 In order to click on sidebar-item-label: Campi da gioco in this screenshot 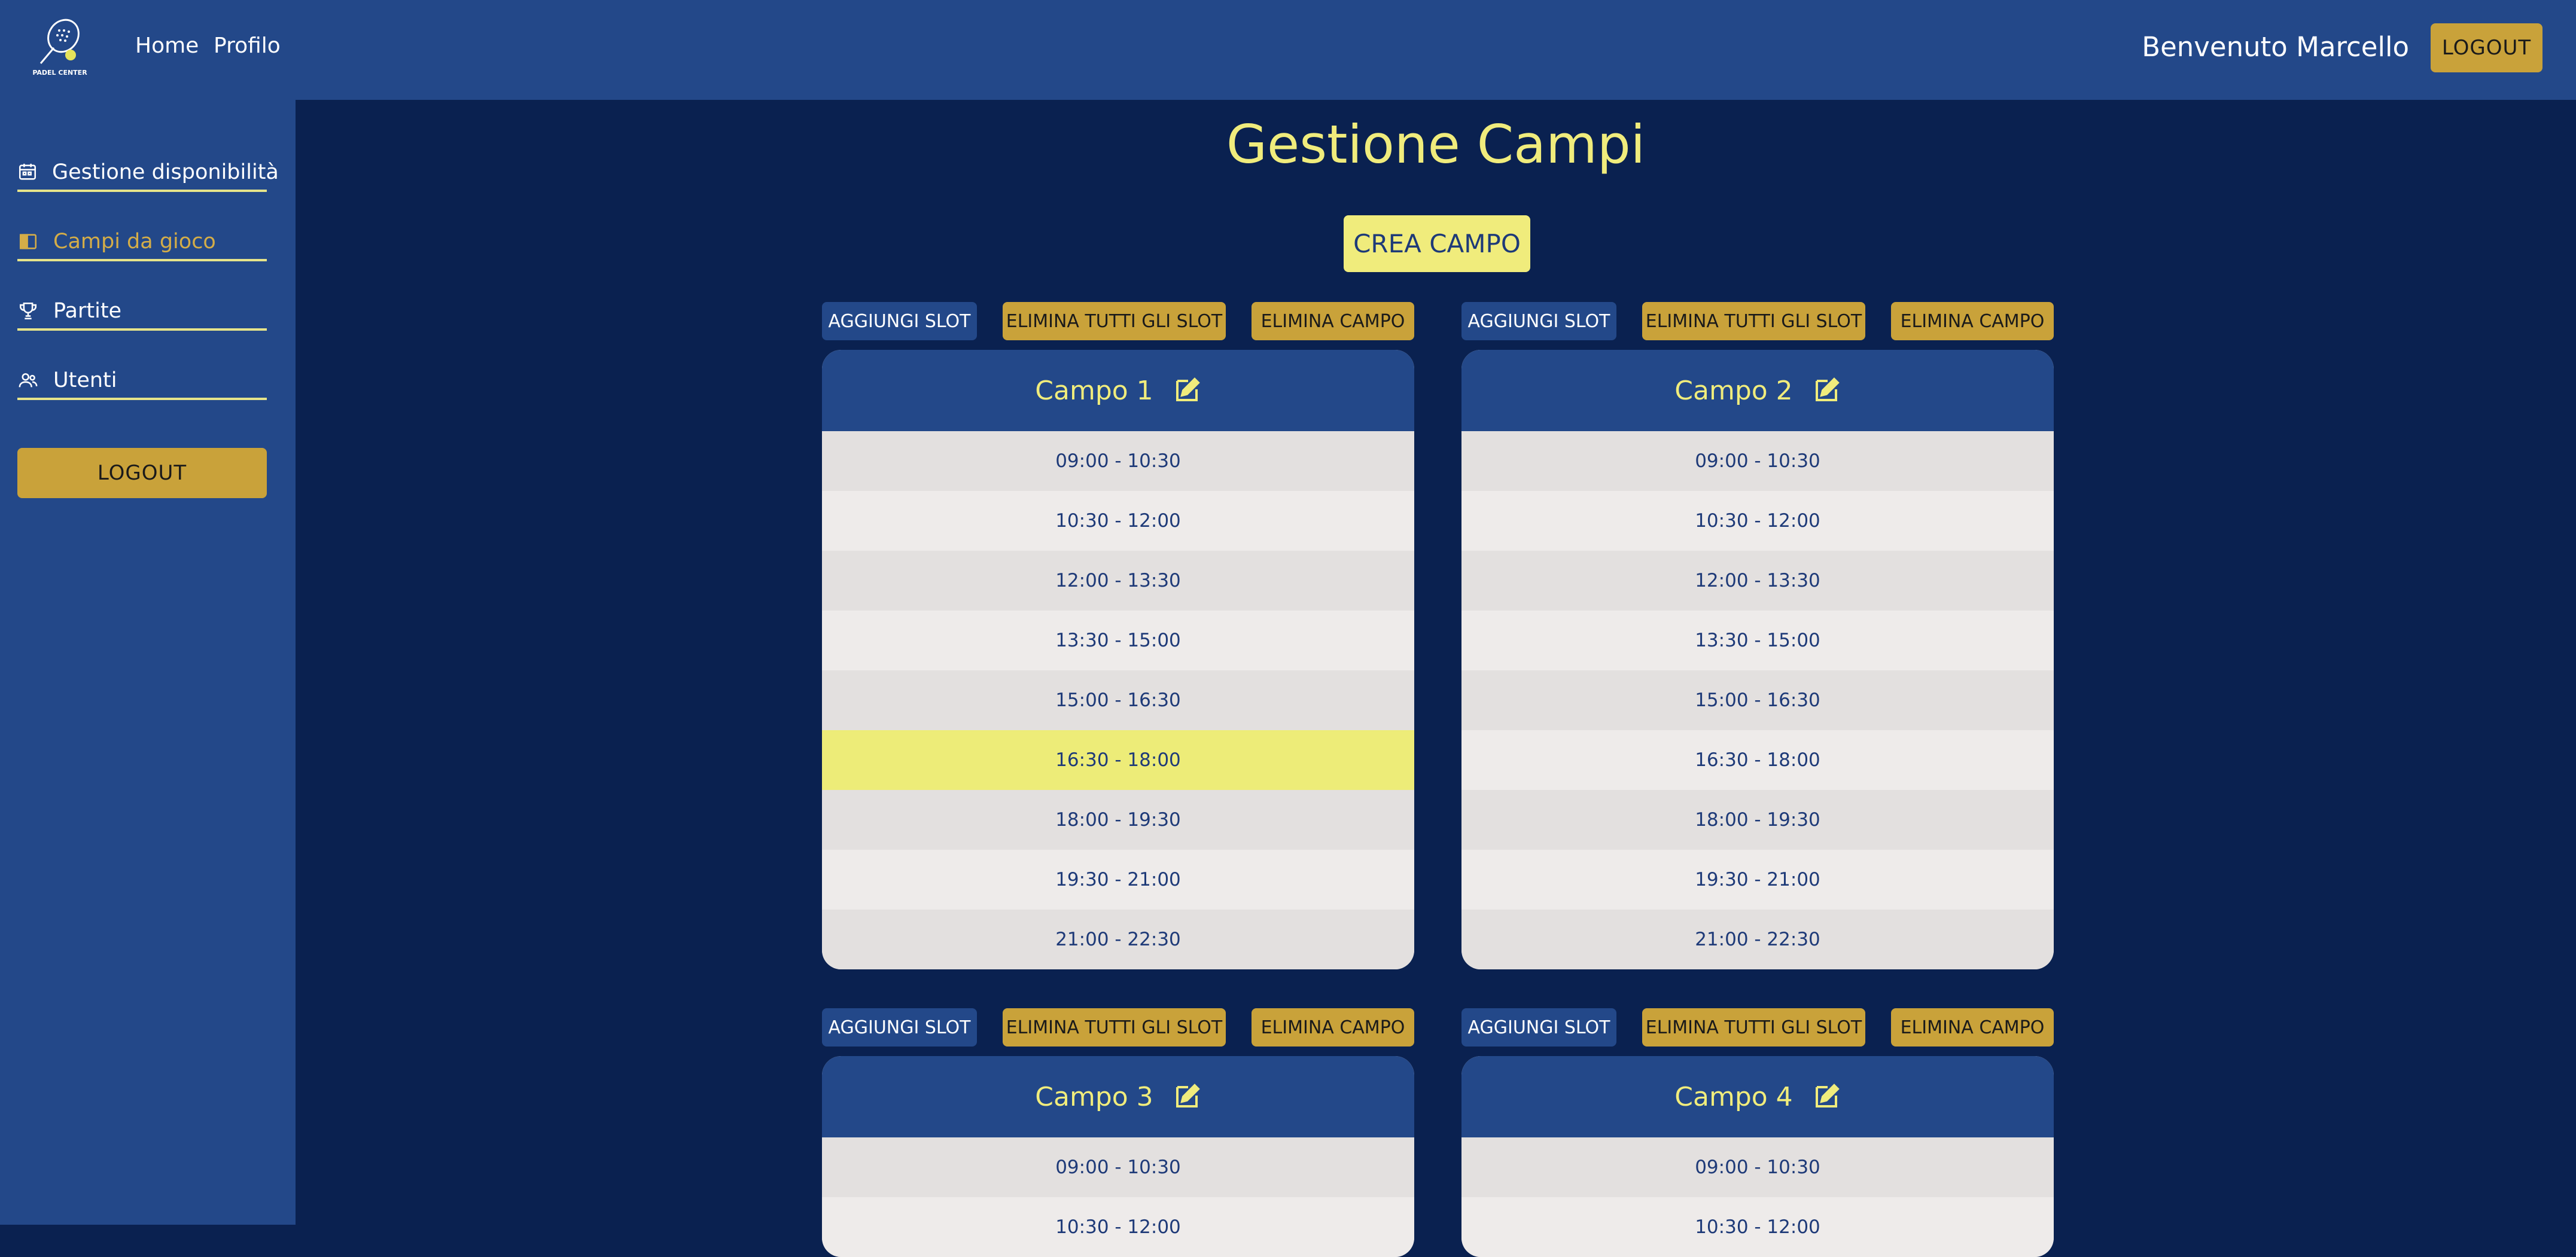, I will do `click(134, 242)`.